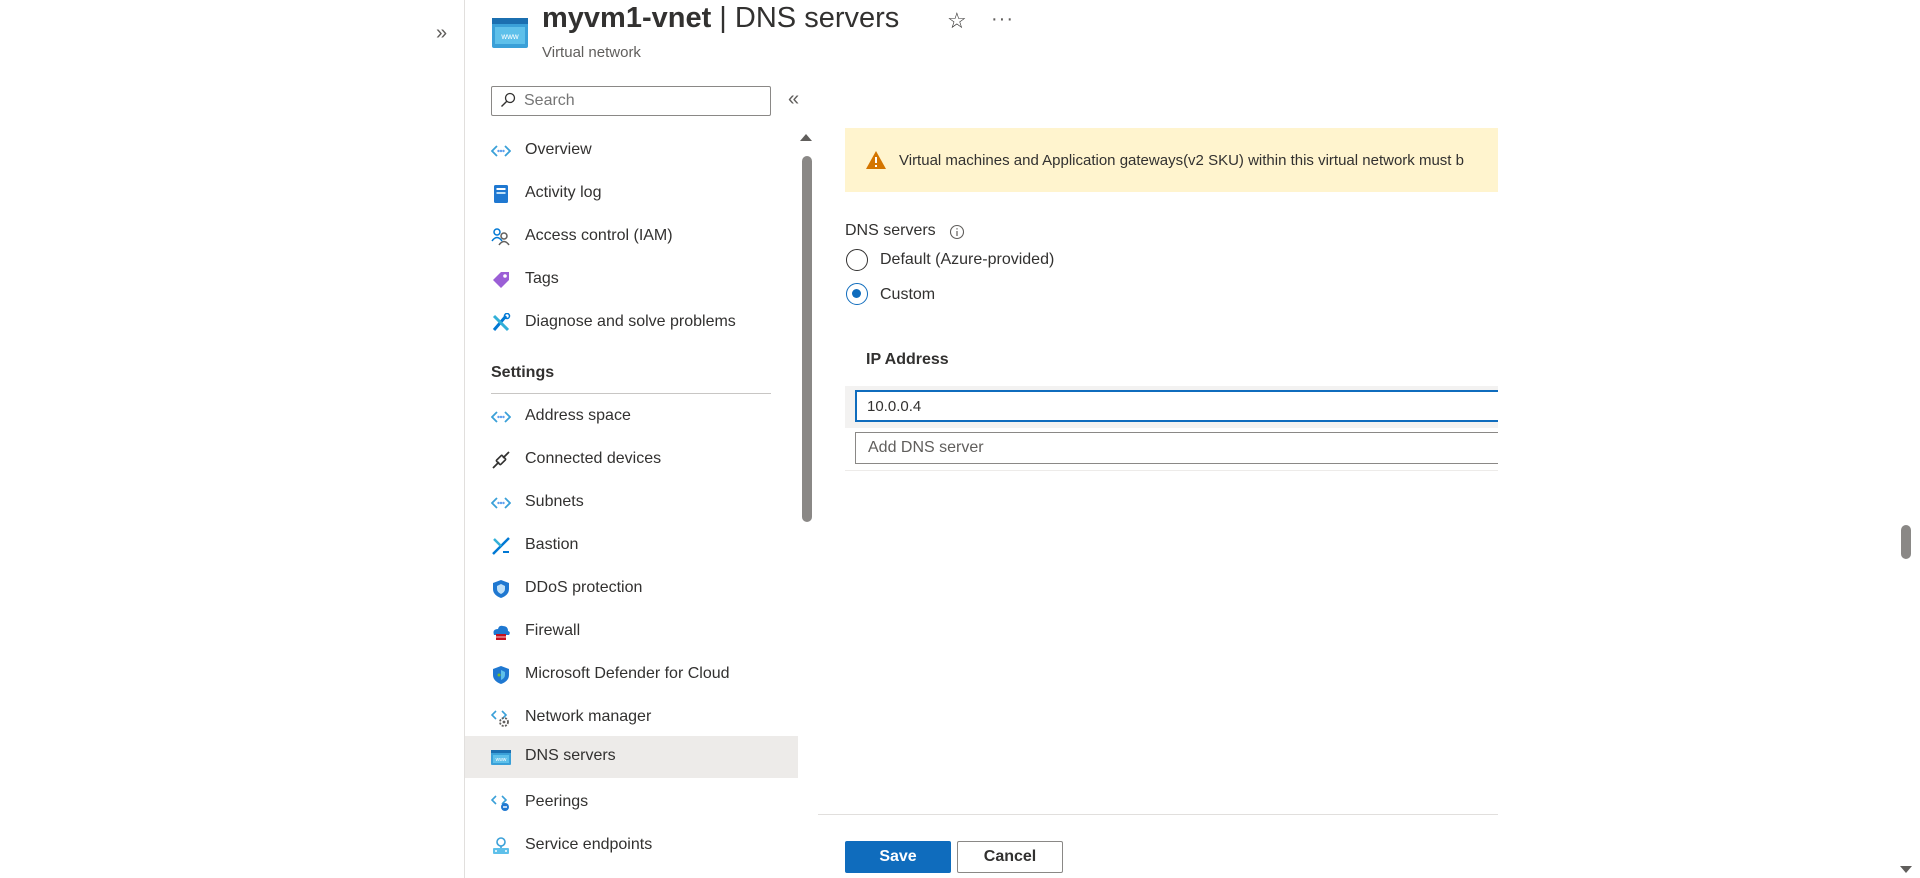  What do you see at coordinates (1171, 470) in the screenshot?
I see `rows-divider` at bounding box center [1171, 470].